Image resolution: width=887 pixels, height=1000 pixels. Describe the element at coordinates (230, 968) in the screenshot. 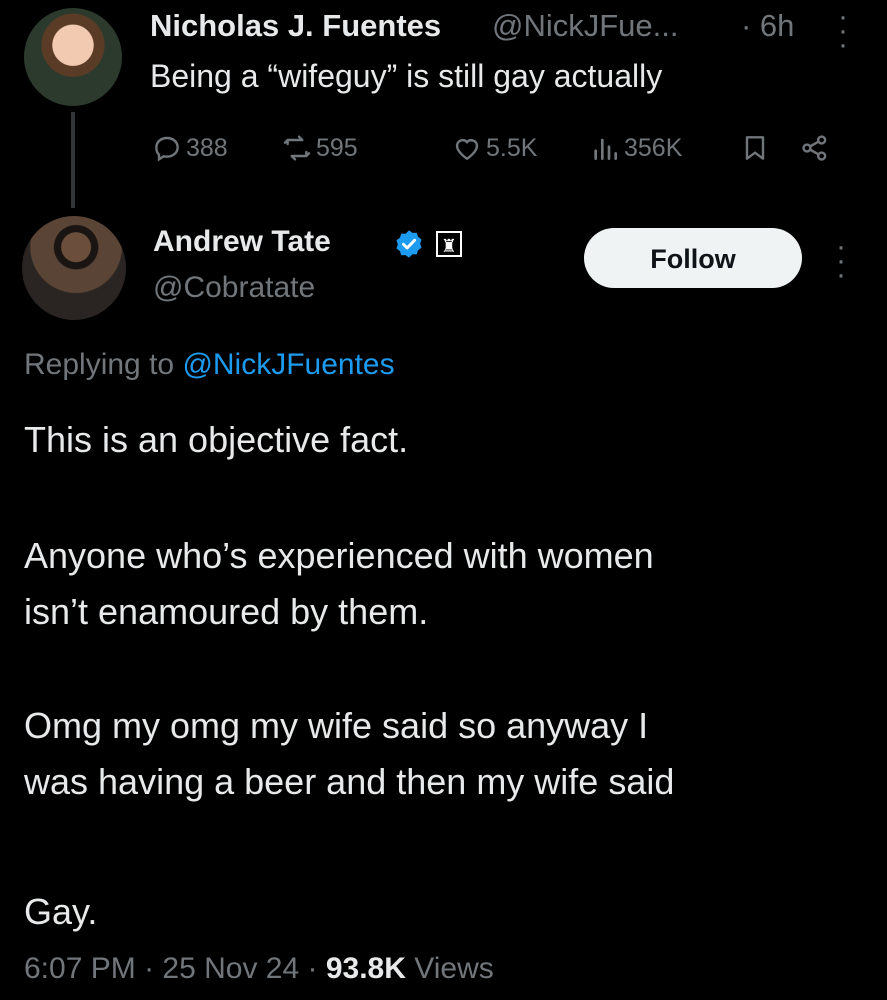

I see `tweet-date: 25 Nov 24` at that location.